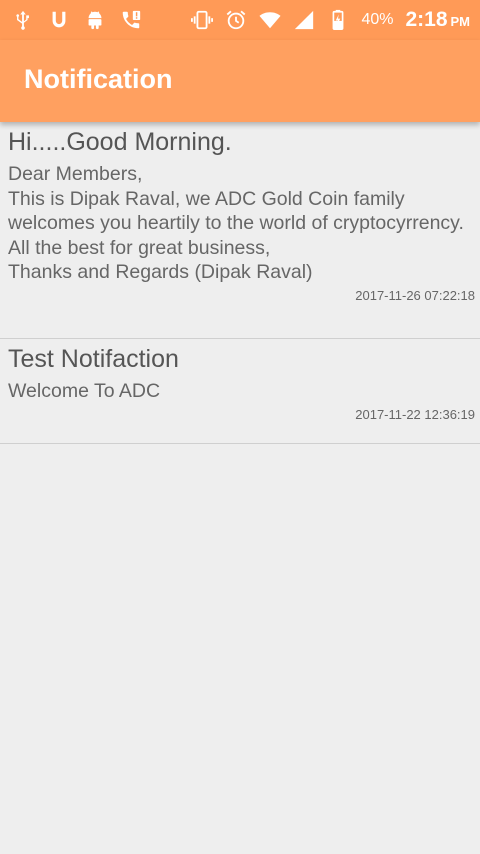  I want to click on clock: 2:18 PM, so click(437, 20).